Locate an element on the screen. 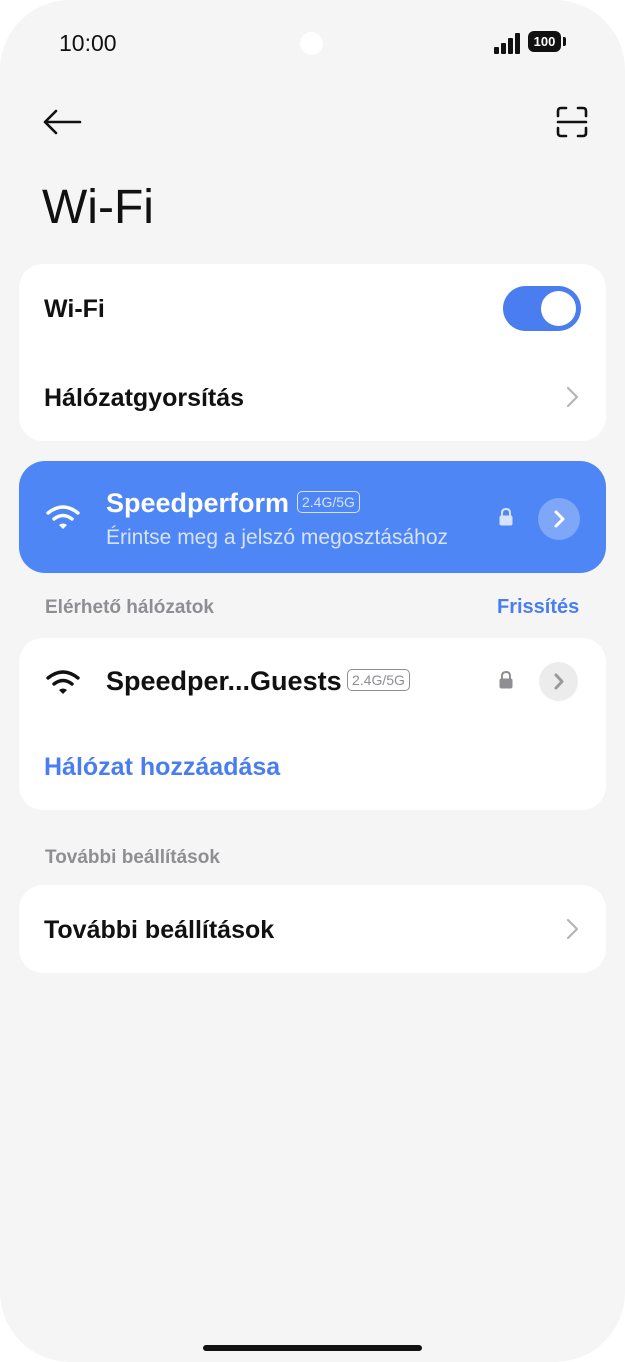 The height and width of the screenshot is (1362, 625). more-settings-row: További beállítások is located at coordinates (159, 930).